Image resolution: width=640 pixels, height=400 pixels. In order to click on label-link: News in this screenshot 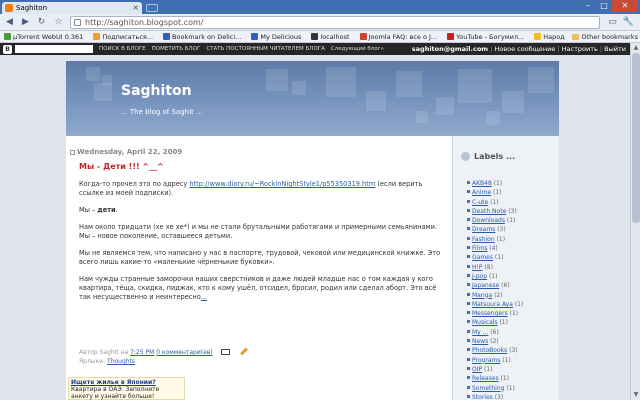, I will do `click(480, 341)`.